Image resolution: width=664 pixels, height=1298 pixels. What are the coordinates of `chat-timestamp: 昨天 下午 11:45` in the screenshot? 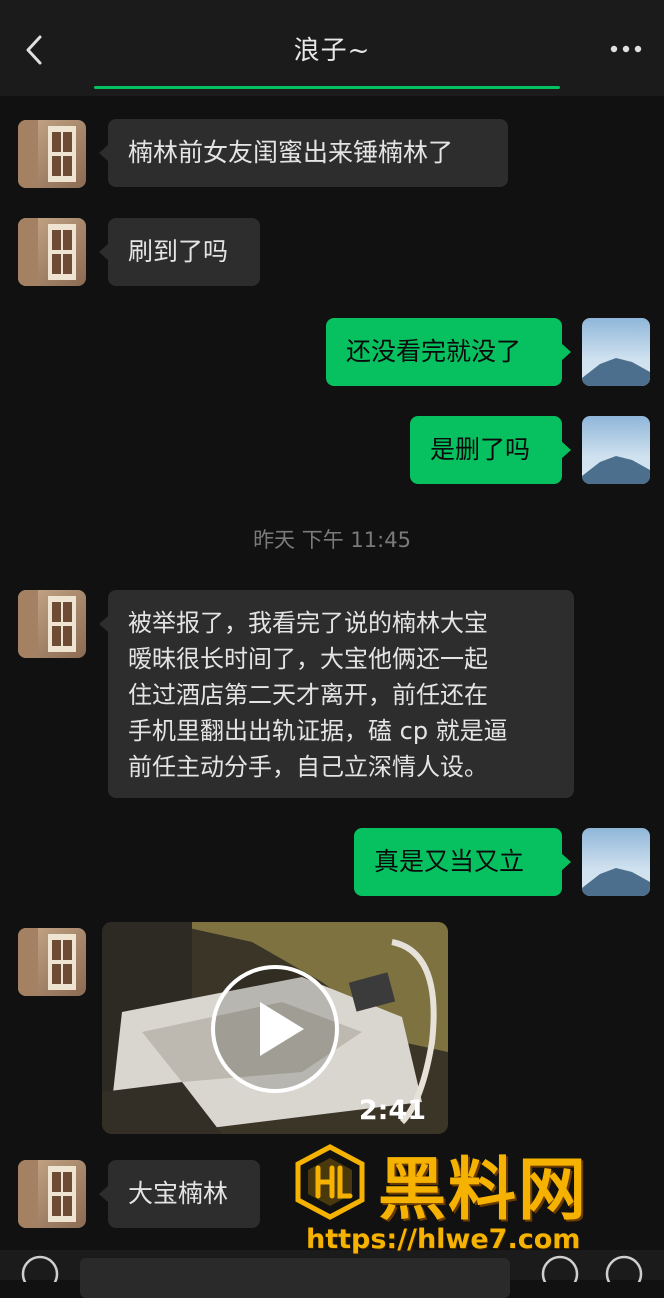 It's located at (332, 540).